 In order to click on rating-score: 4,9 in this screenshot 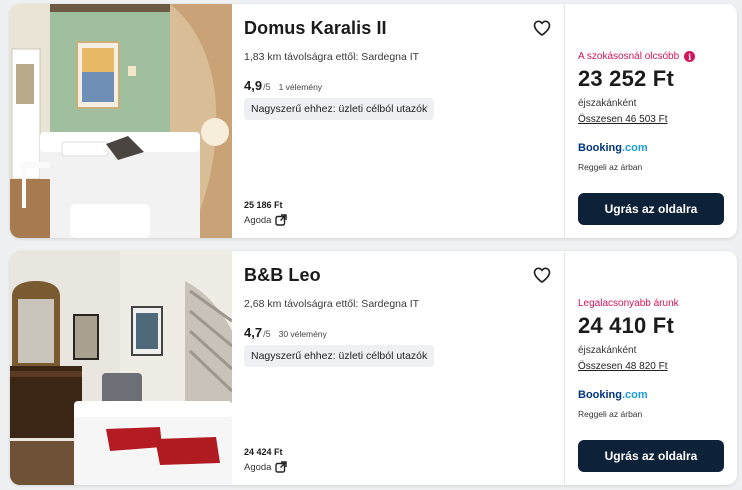, I will do `click(253, 85)`.